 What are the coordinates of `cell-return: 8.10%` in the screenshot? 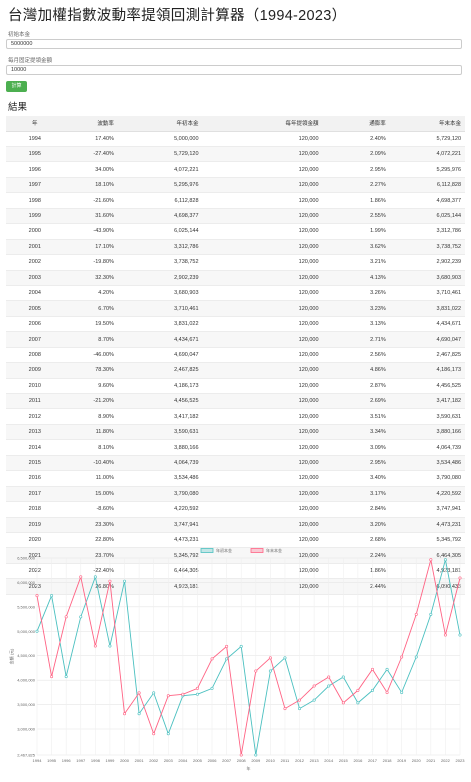 It's located at (90, 447).